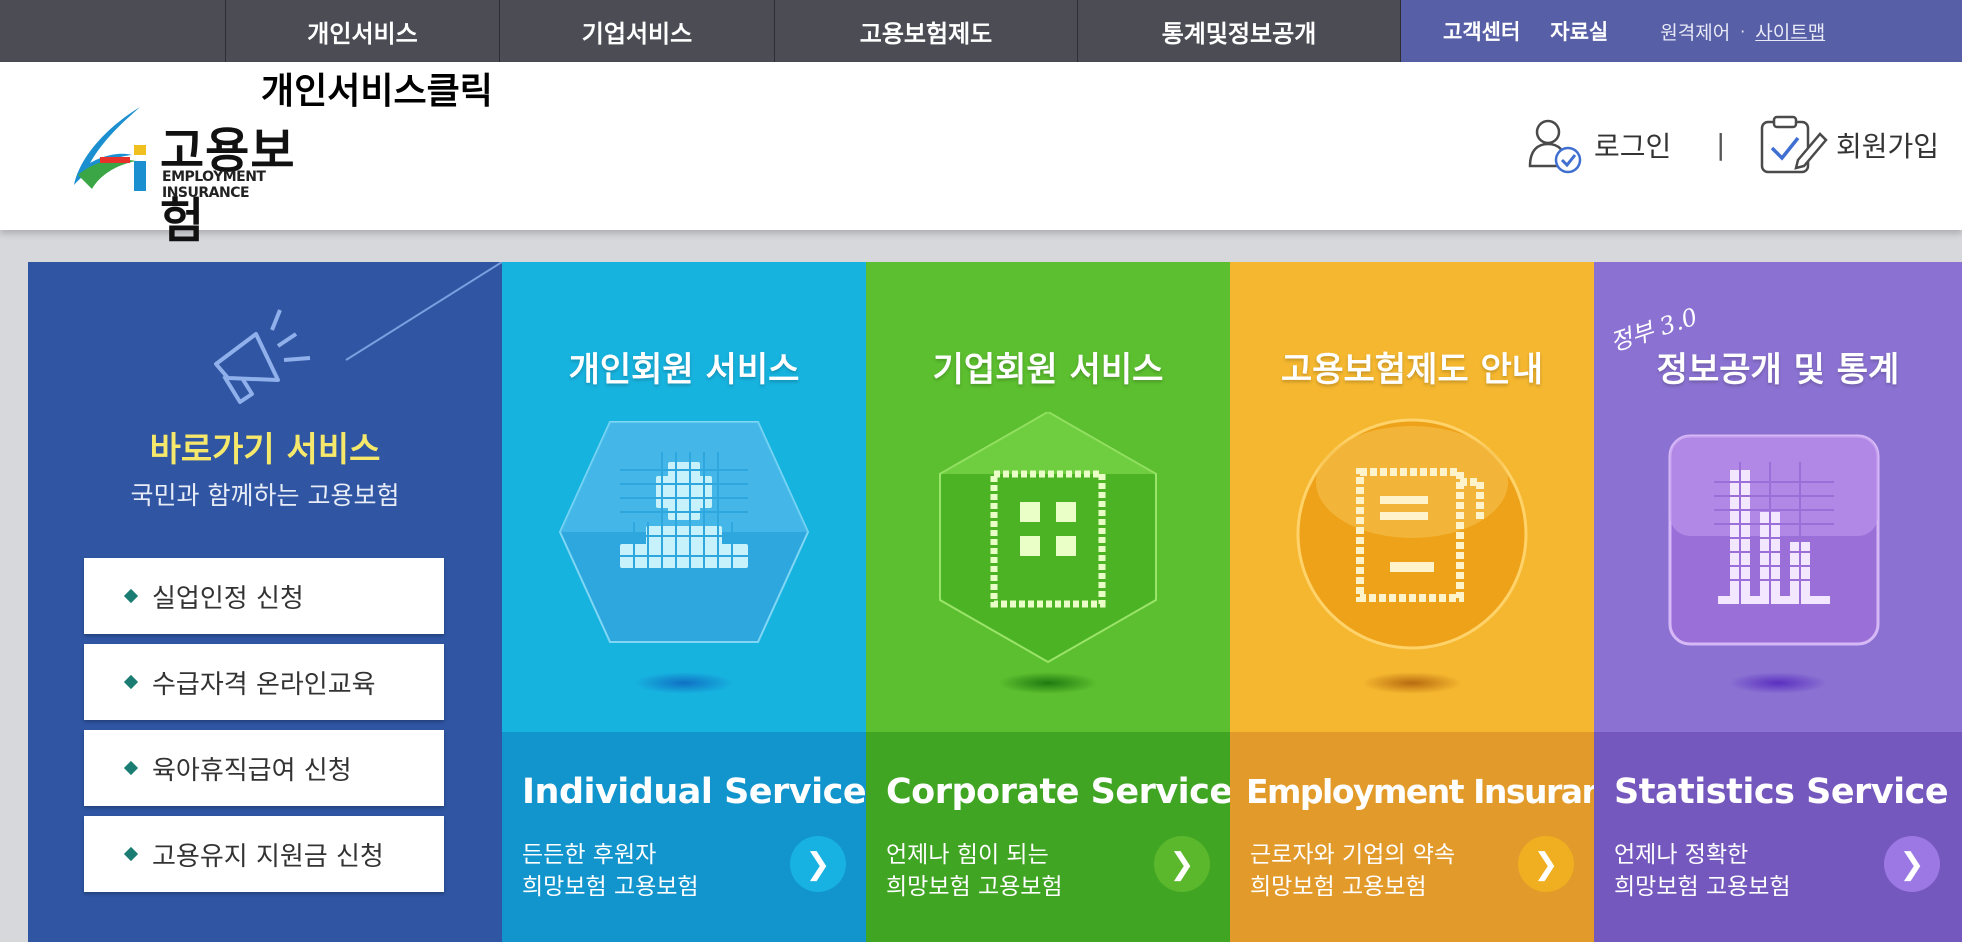 The height and width of the screenshot is (942, 1962). I want to click on quick-btn-unemployment-recognition: 실업인정 신청, so click(264, 596).